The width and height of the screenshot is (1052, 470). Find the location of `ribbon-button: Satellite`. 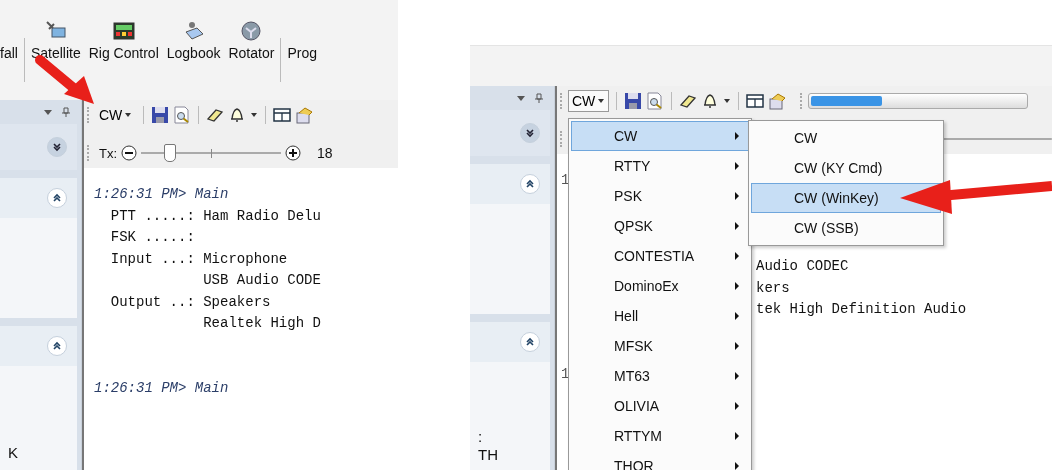

ribbon-button: Satellite is located at coordinates (55, 40).